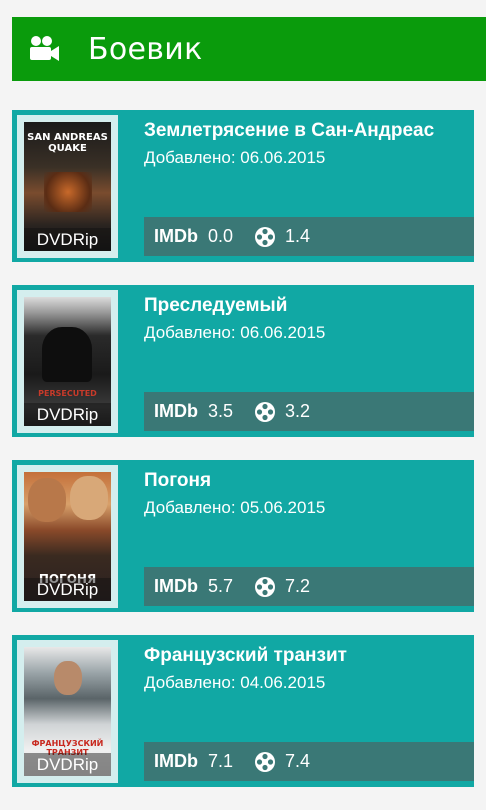  What do you see at coordinates (178, 480) in the screenshot?
I see `movie-title: Погоня` at bounding box center [178, 480].